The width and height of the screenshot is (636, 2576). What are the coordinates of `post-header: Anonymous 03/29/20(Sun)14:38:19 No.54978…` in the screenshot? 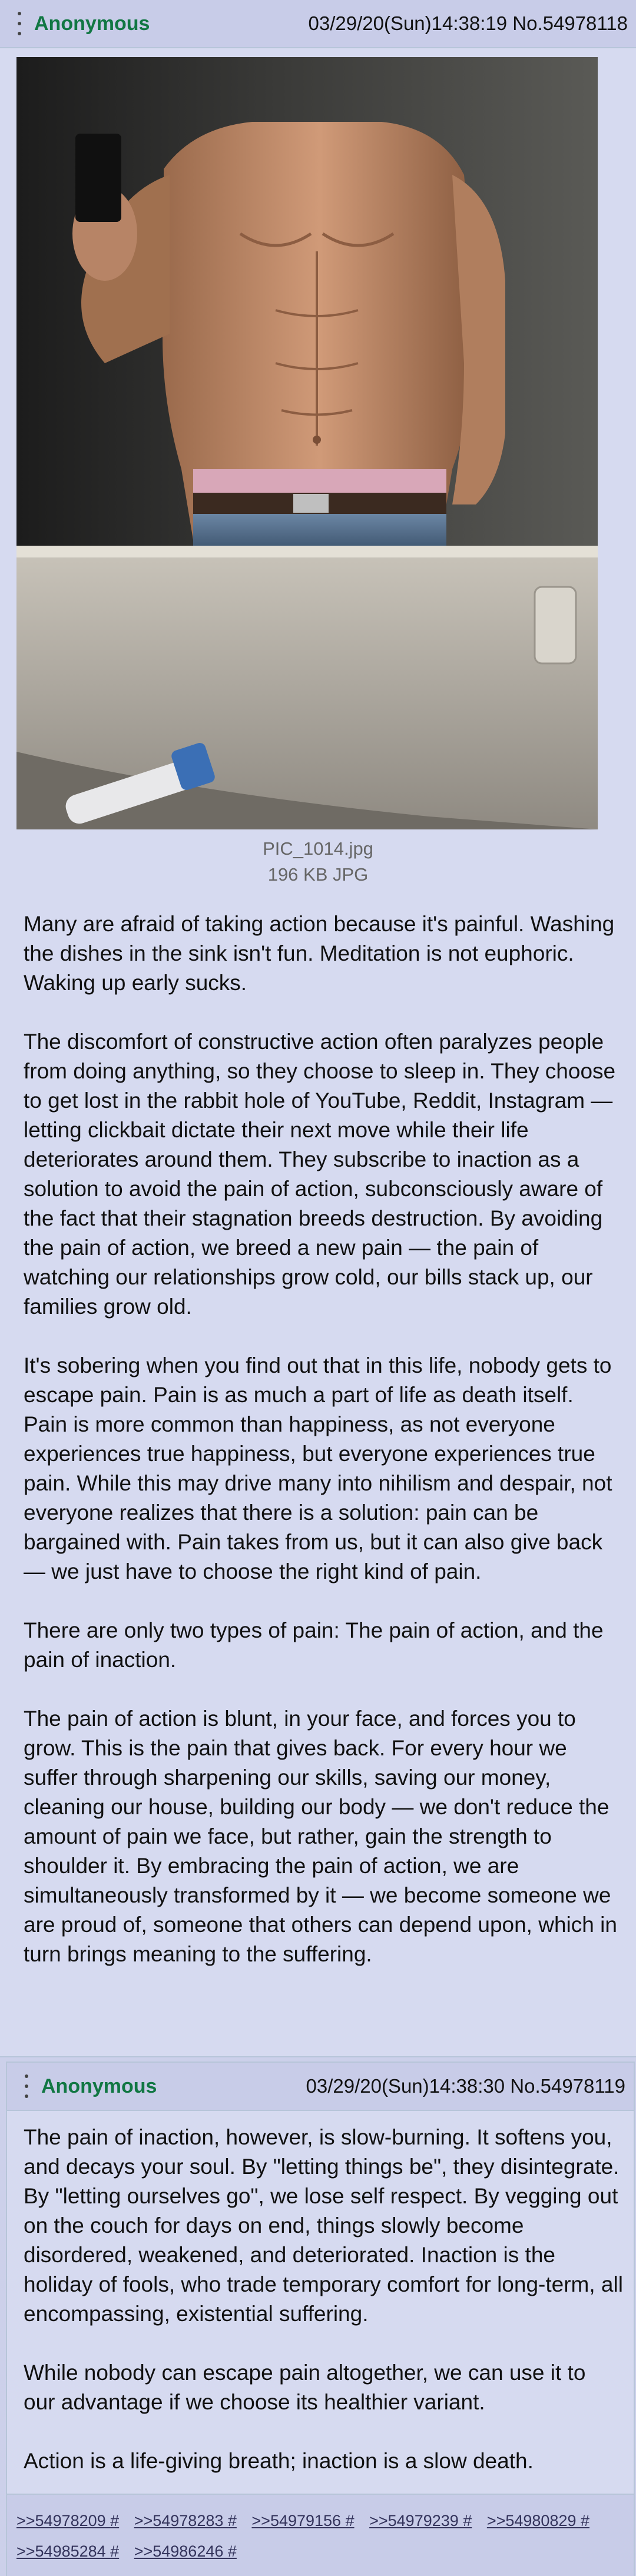 It's located at (318, 24).